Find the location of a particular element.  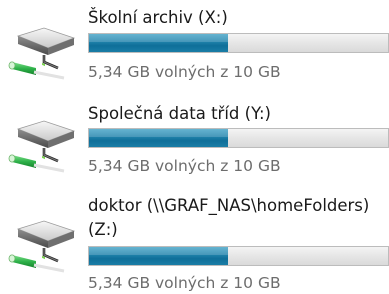

drive-name-letter: (Z:) is located at coordinates (103, 229).